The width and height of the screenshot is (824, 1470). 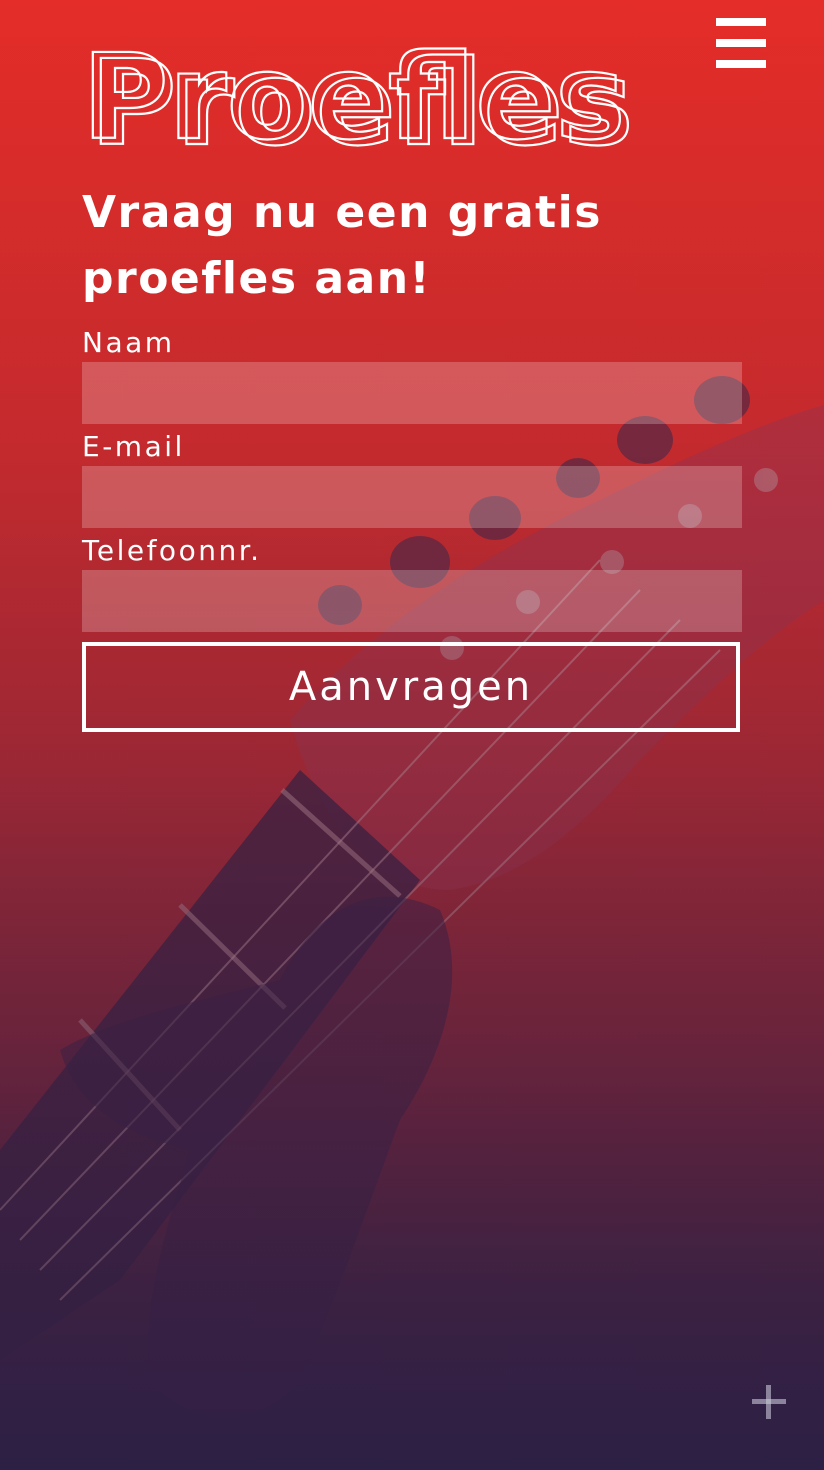 What do you see at coordinates (412, 601) in the screenshot?
I see `phone-field` at bounding box center [412, 601].